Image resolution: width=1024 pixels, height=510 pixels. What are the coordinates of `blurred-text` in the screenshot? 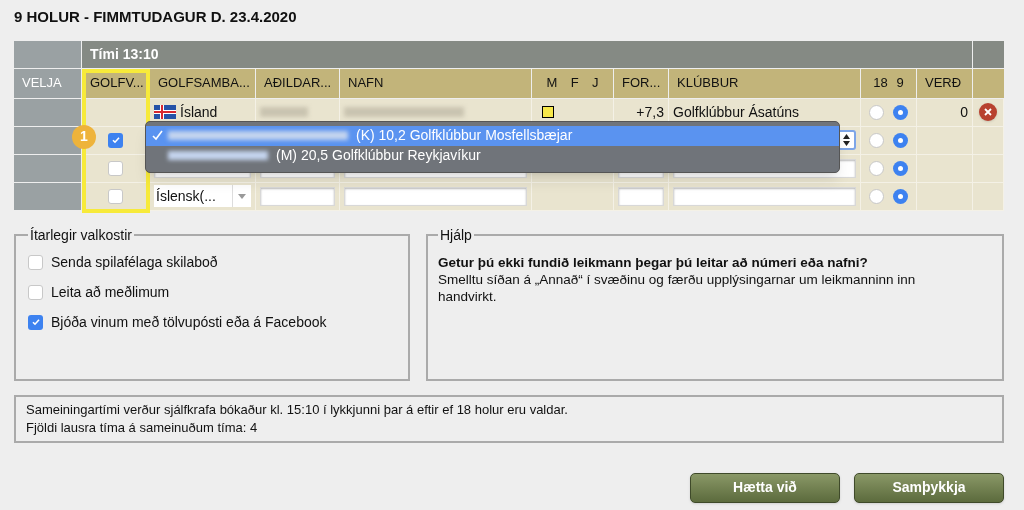 It's located at (284, 112).